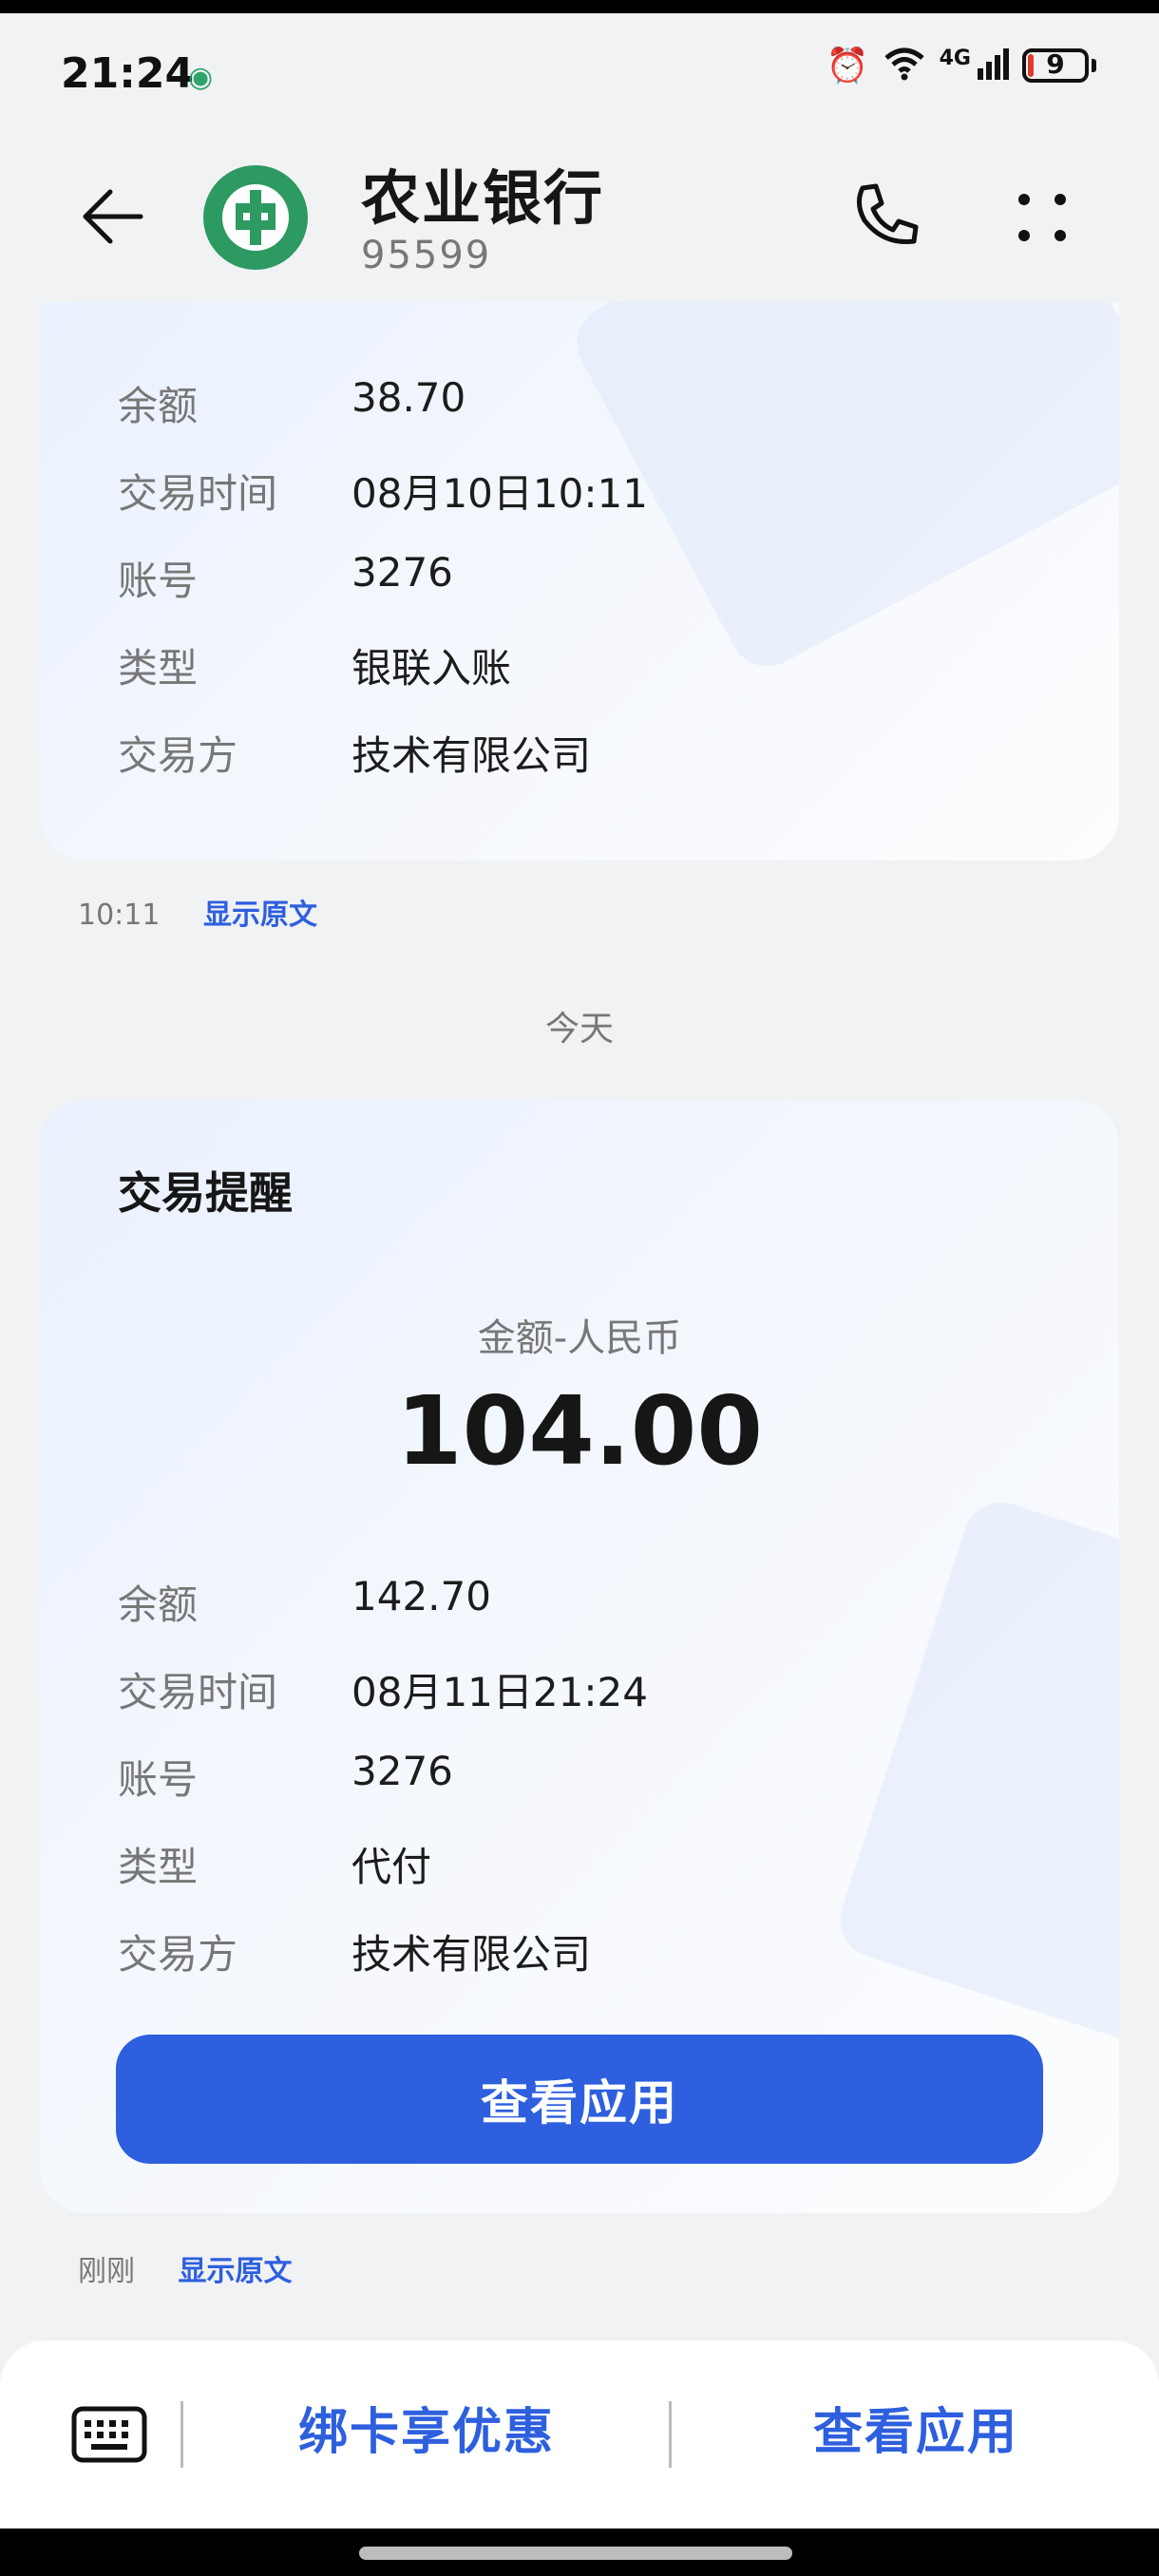 This screenshot has height=2576, width=1159. What do you see at coordinates (579, 1431) in the screenshot?
I see `amount-value: 104.00` at bounding box center [579, 1431].